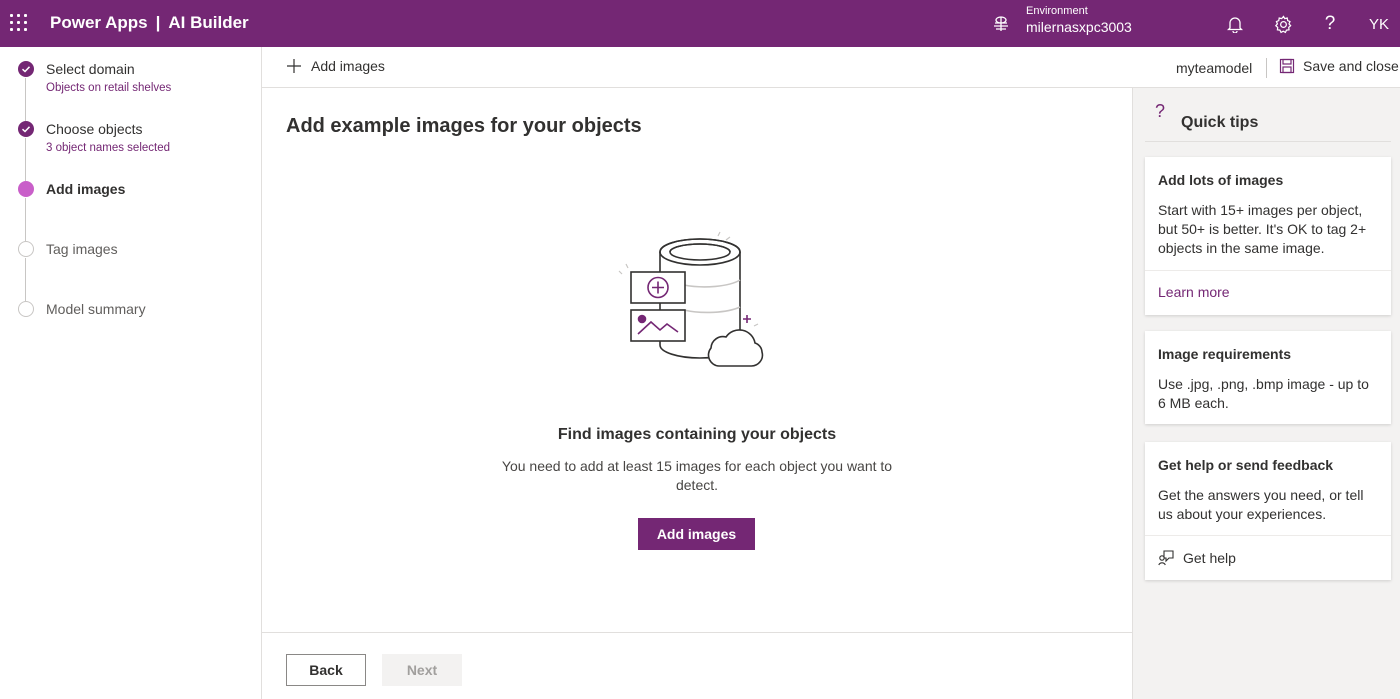  Describe the element at coordinates (1351, 66) in the screenshot. I see `save-and-close-label: Save and close` at that location.